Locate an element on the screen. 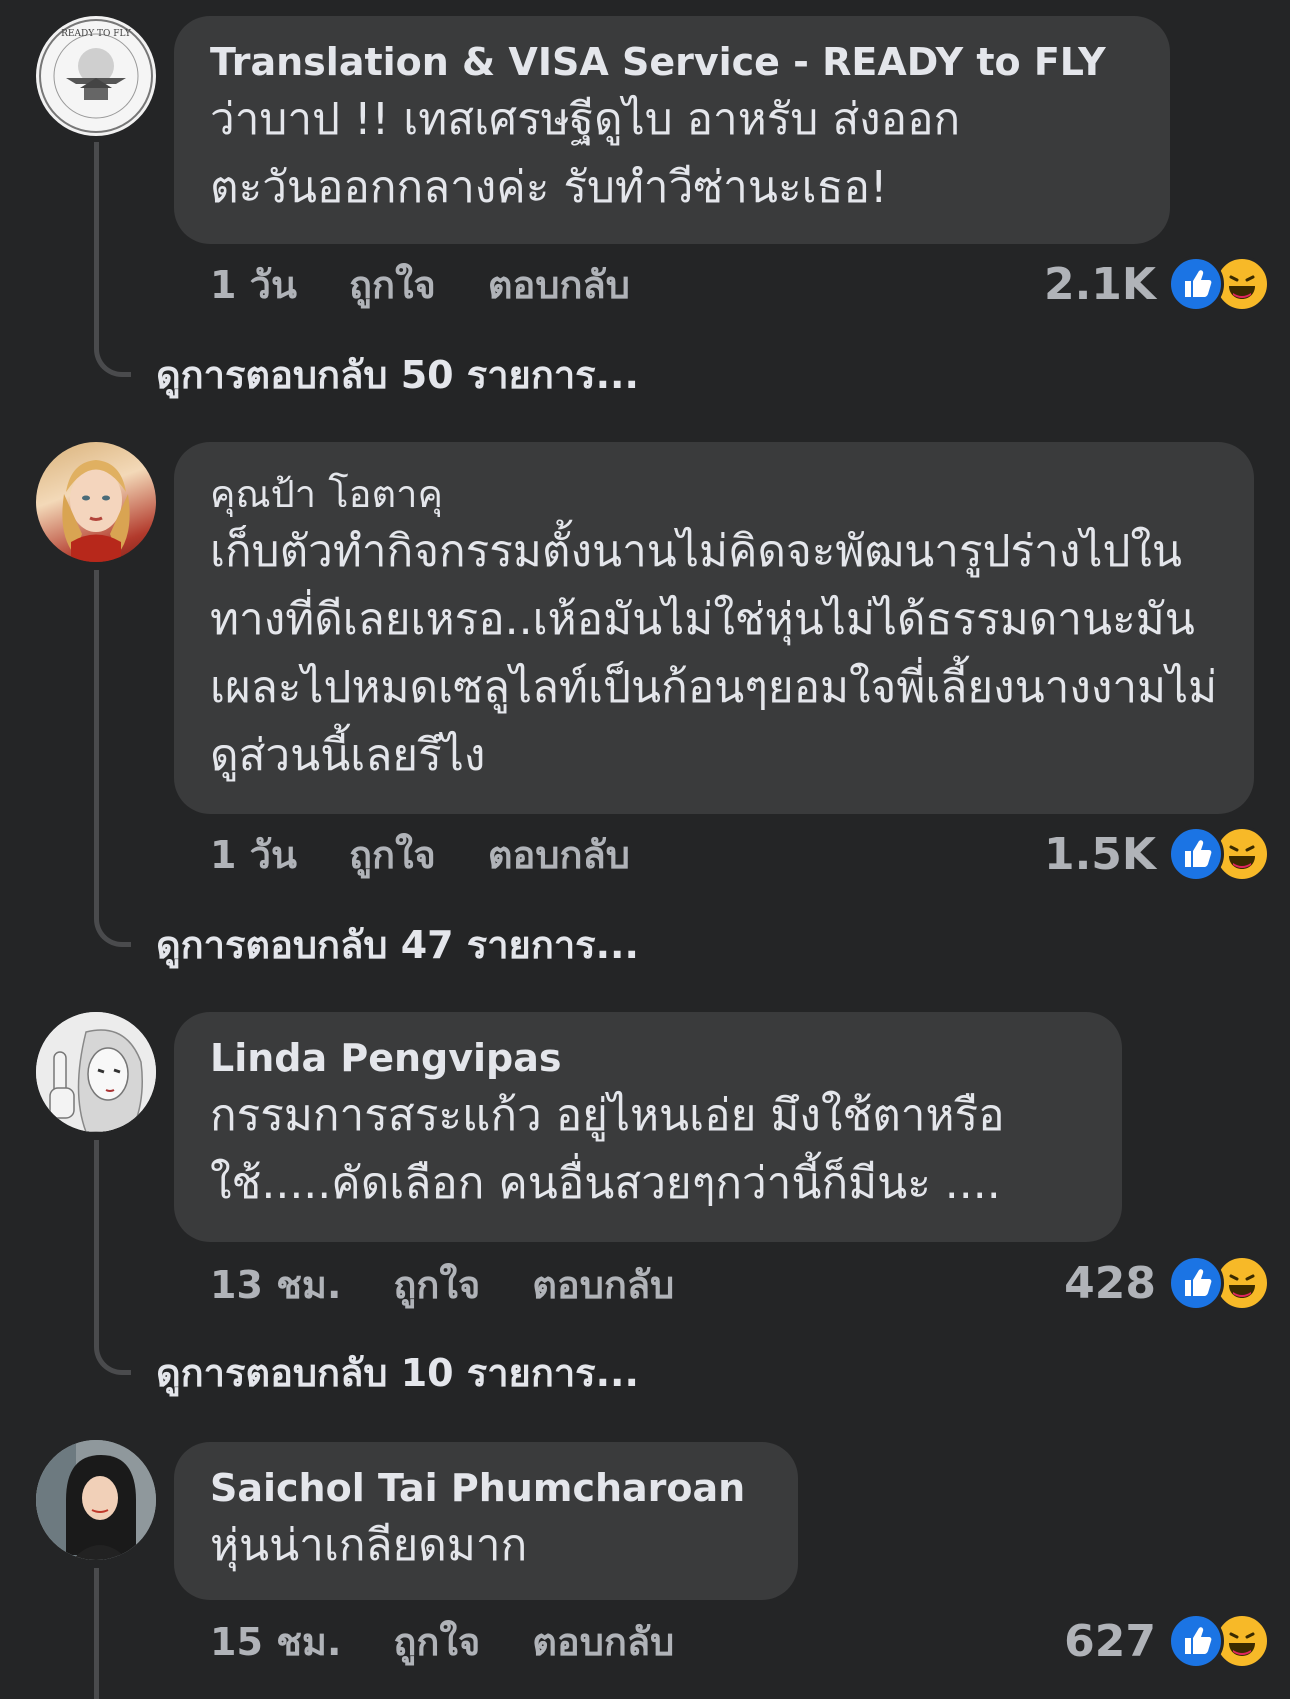 The image size is (1290, 1699). ready-to-fly-logo: READY TO FLY is located at coordinates (96, 76).